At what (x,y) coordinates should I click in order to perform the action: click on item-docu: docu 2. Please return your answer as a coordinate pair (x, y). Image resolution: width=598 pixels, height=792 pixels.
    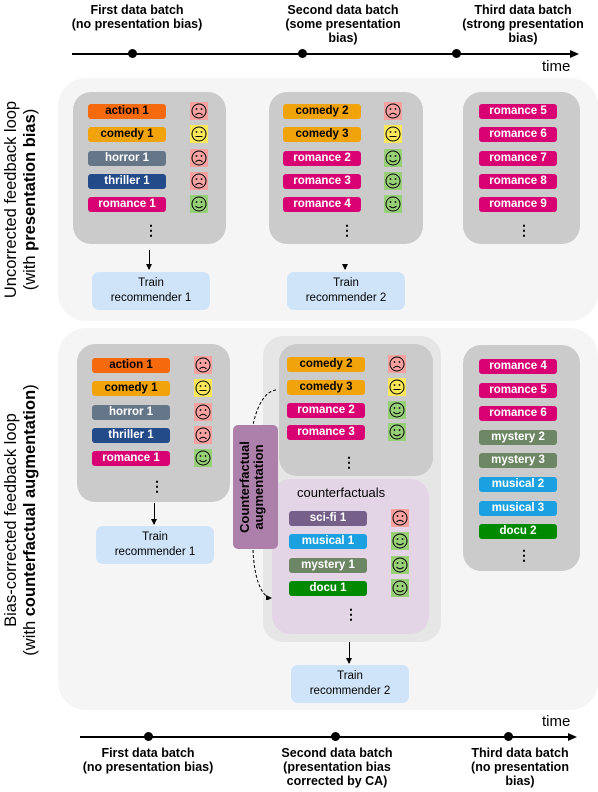
    Looking at the image, I should click on (518, 532).